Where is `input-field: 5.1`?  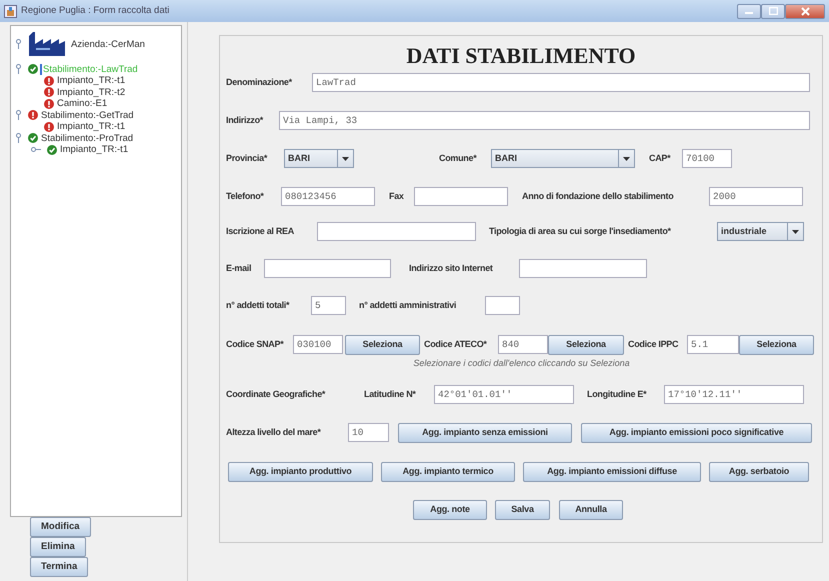
input-field: 5.1 is located at coordinates (713, 344).